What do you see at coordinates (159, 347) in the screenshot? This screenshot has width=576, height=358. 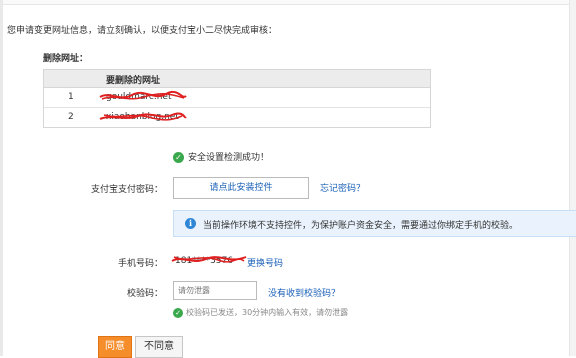 I see `disagree-button: 不同意` at bounding box center [159, 347].